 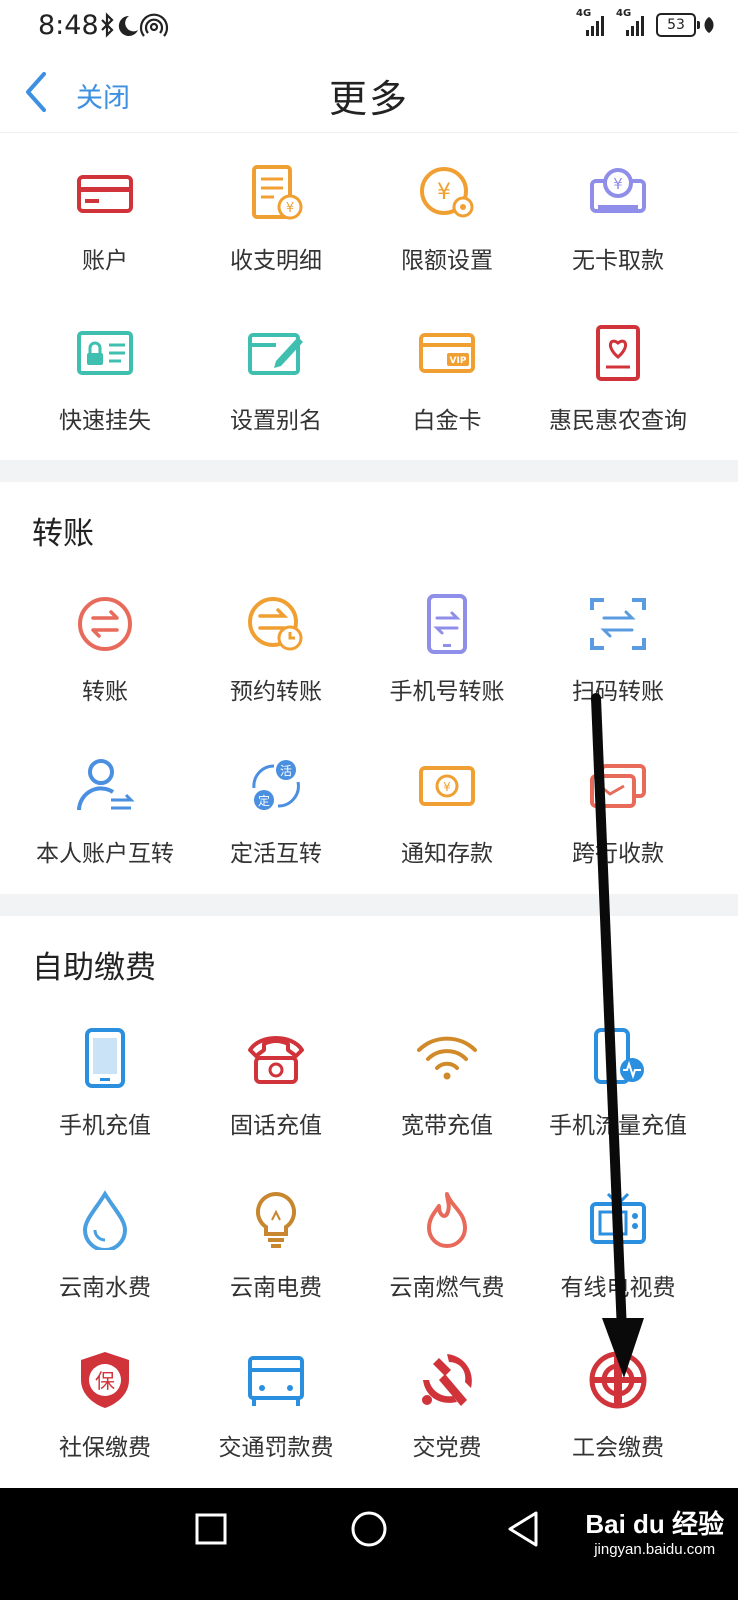 I want to click on grid-item-label: 宽带充值, so click(x=447, y=1126).